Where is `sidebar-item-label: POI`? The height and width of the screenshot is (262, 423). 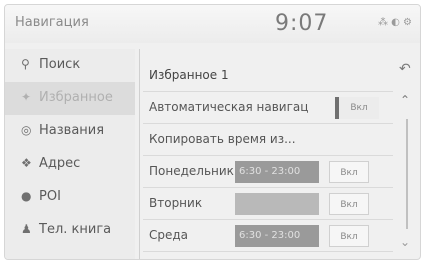 sidebar-item-label: POI is located at coordinates (50, 196).